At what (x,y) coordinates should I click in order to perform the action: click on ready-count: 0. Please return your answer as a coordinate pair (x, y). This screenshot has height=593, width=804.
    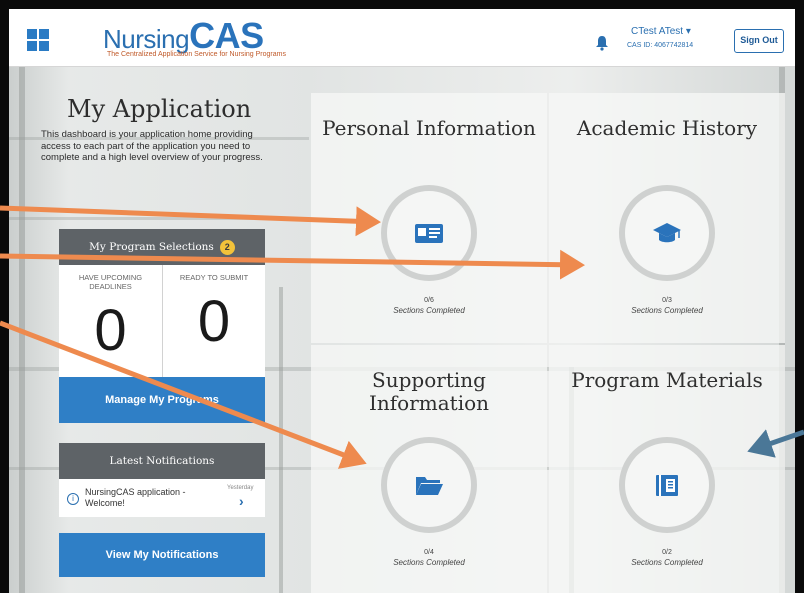
    Looking at the image, I should click on (214, 321).